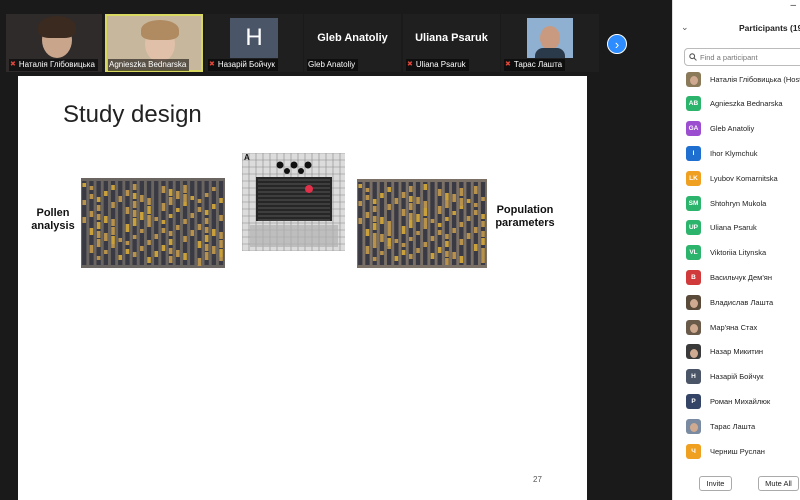 This screenshot has width=800, height=500. Describe the element at coordinates (693, 228) in the screenshot. I see `participant-initials-avatar: UP` at that location.